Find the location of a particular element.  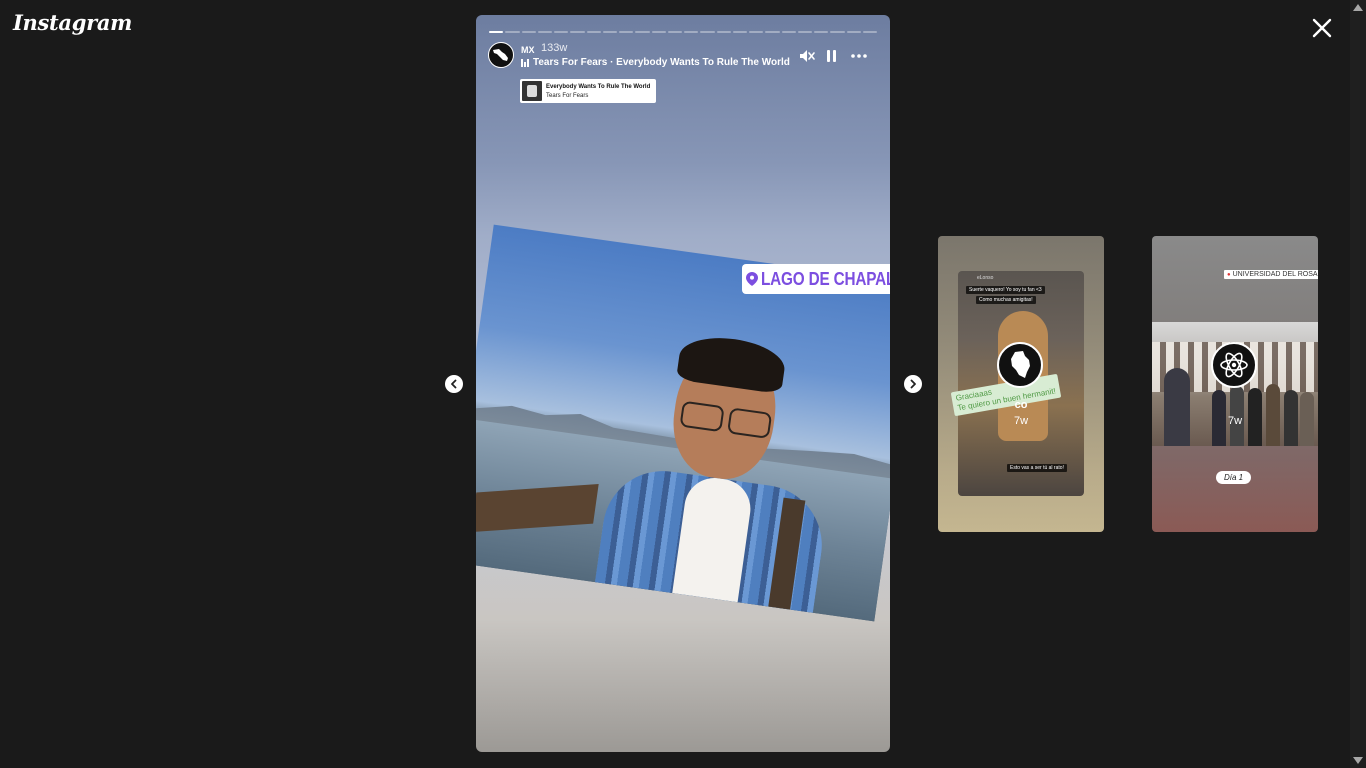

preview-overlay-2: Como muchas amigitas! is located at coordinates (1006, 300).